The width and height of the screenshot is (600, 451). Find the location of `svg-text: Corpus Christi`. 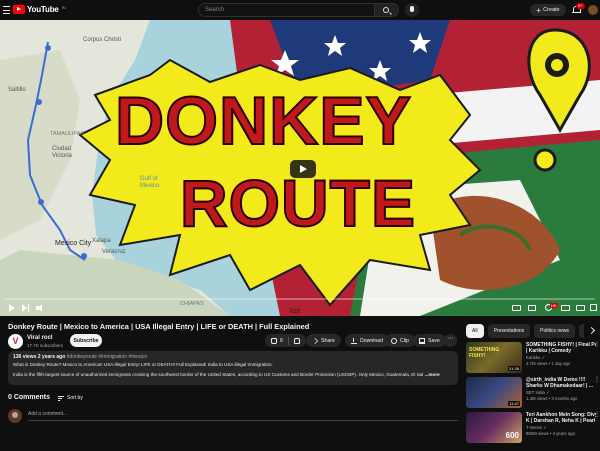

svg-text: Corpus Christi is located at coordinates (102, 40).